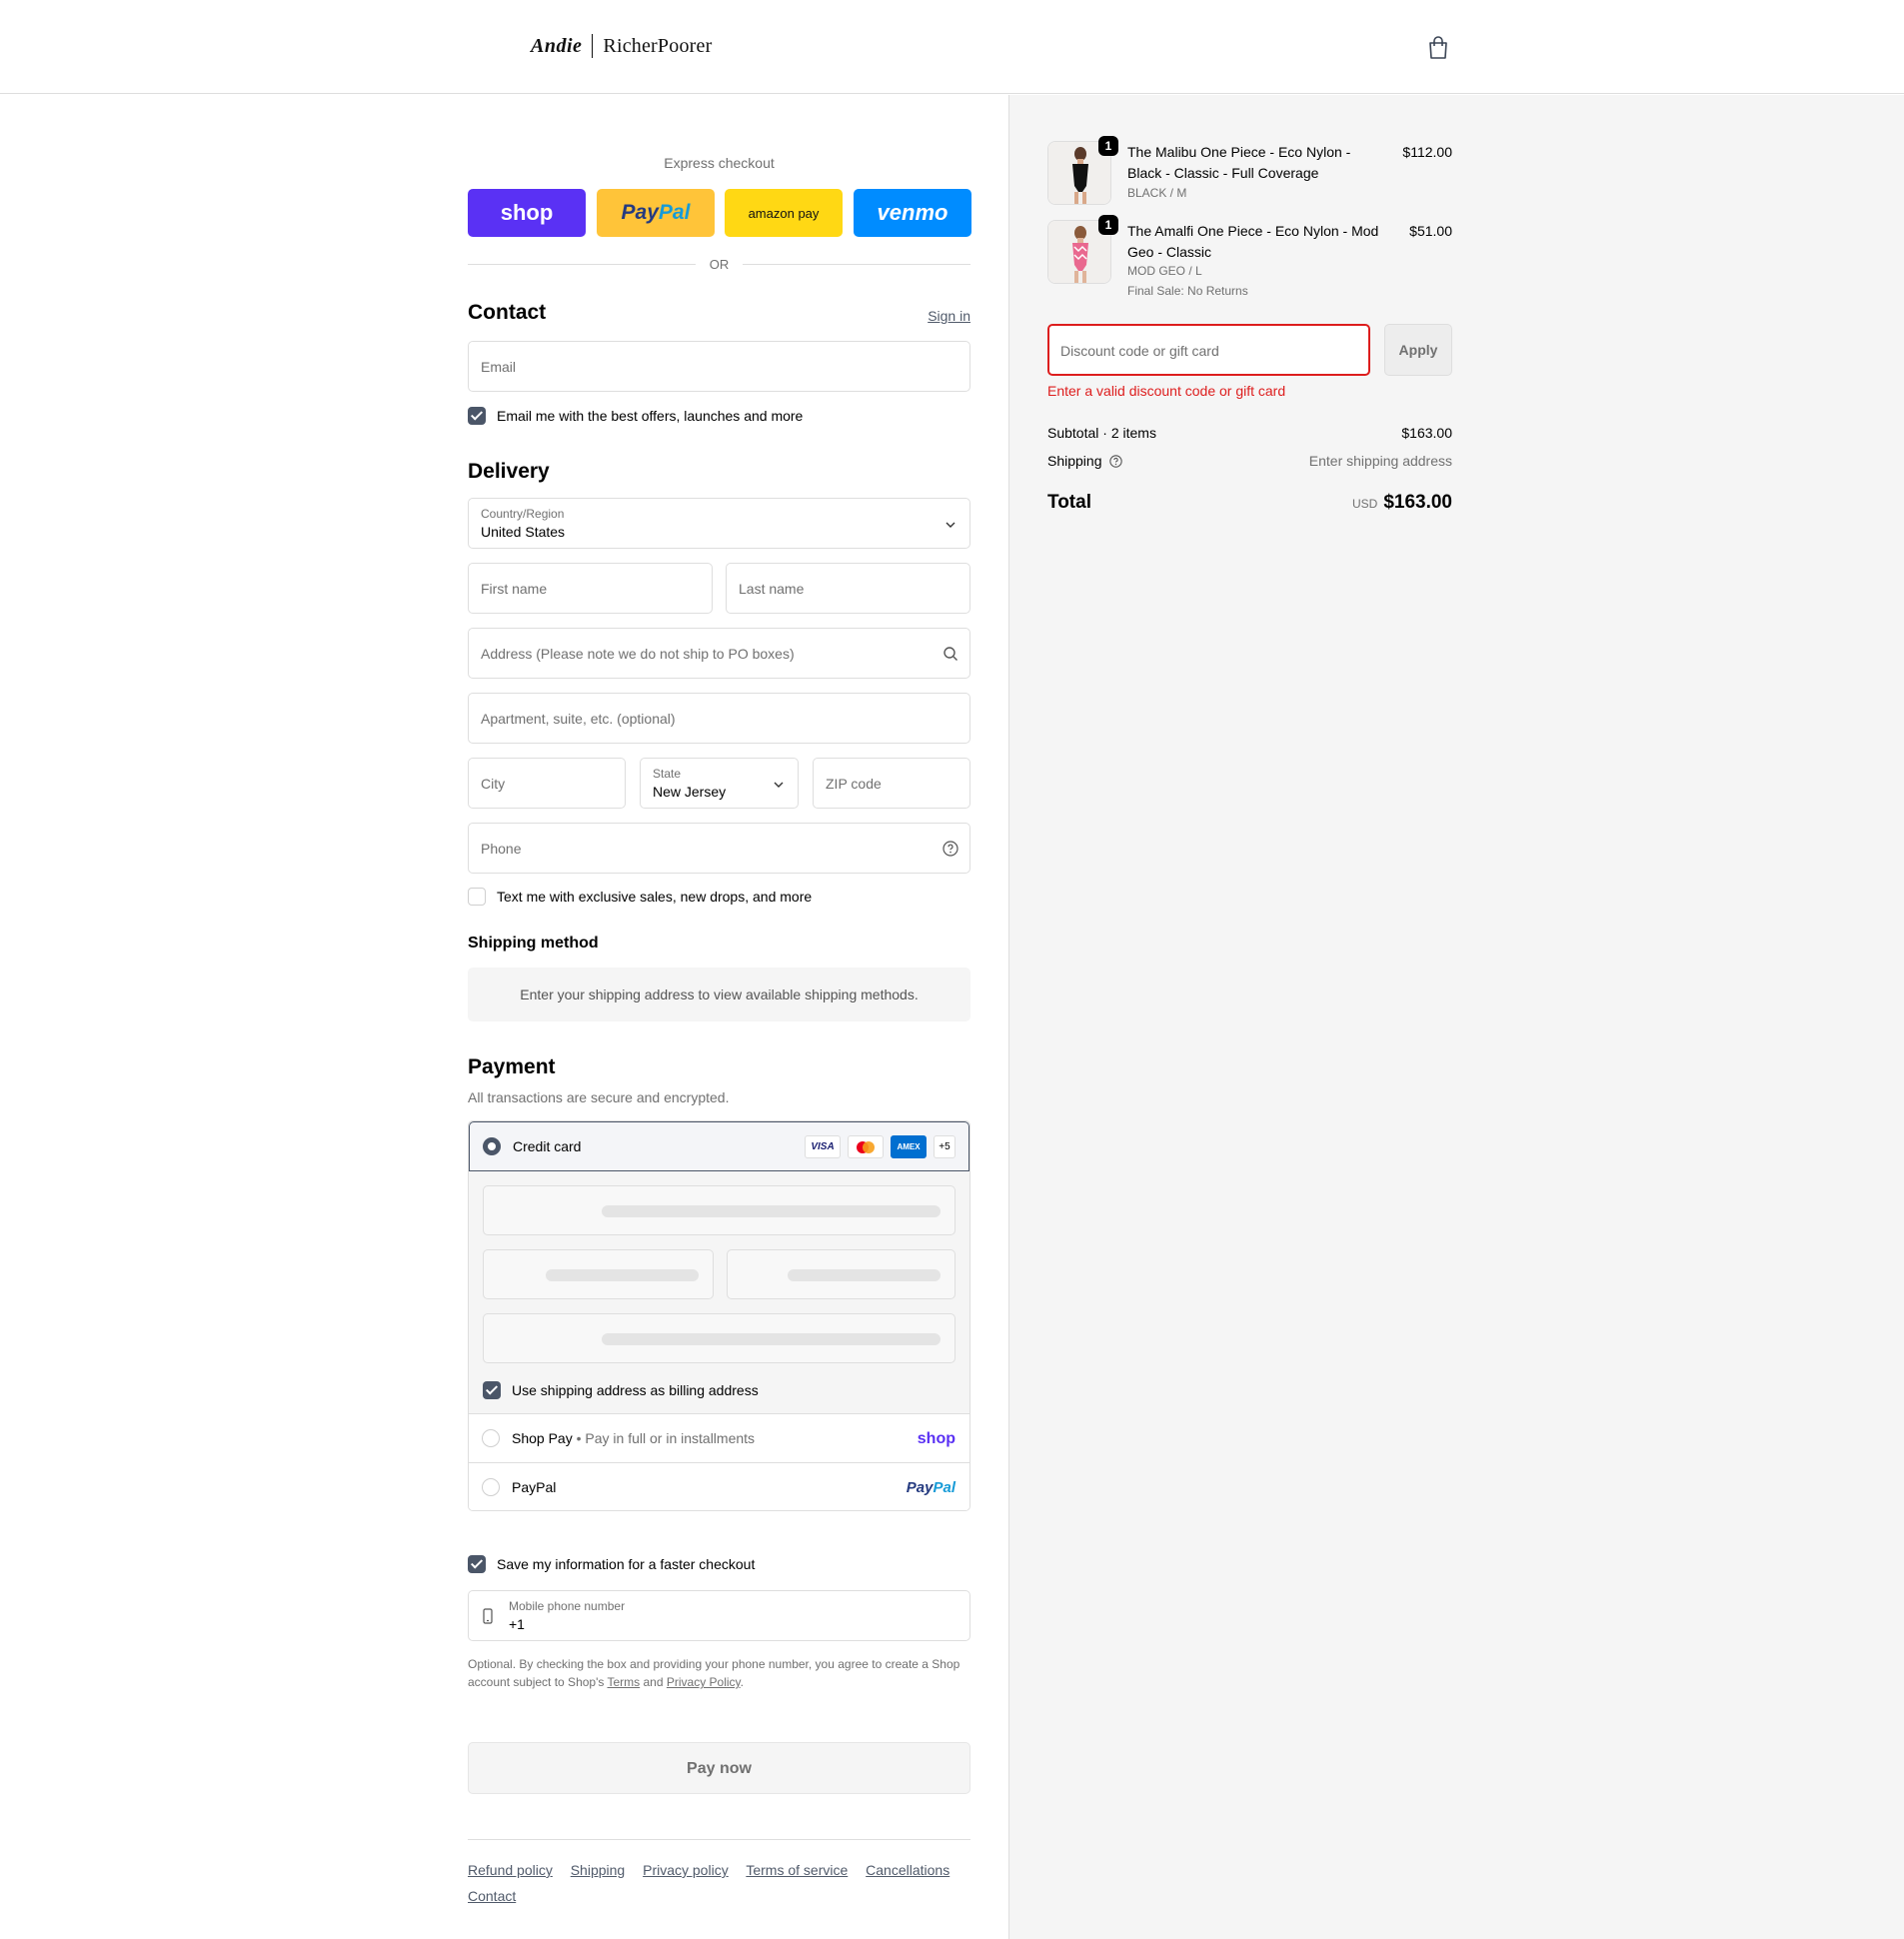  I want to click on apartment-field: Apartment, suite, etc. (optional), so click(719, 718).